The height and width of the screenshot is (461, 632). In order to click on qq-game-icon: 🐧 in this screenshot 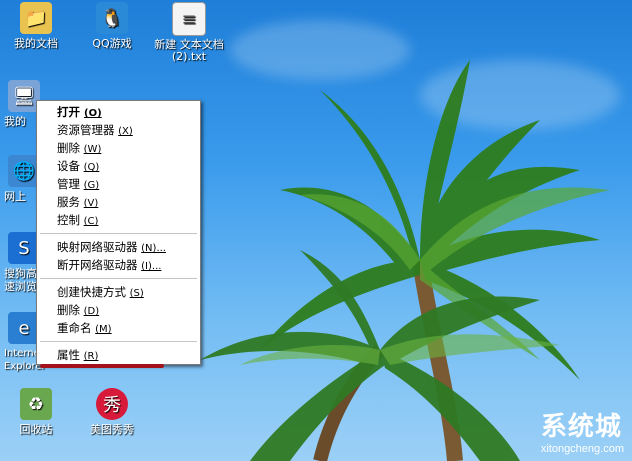, I will do `click(112, 18)`.